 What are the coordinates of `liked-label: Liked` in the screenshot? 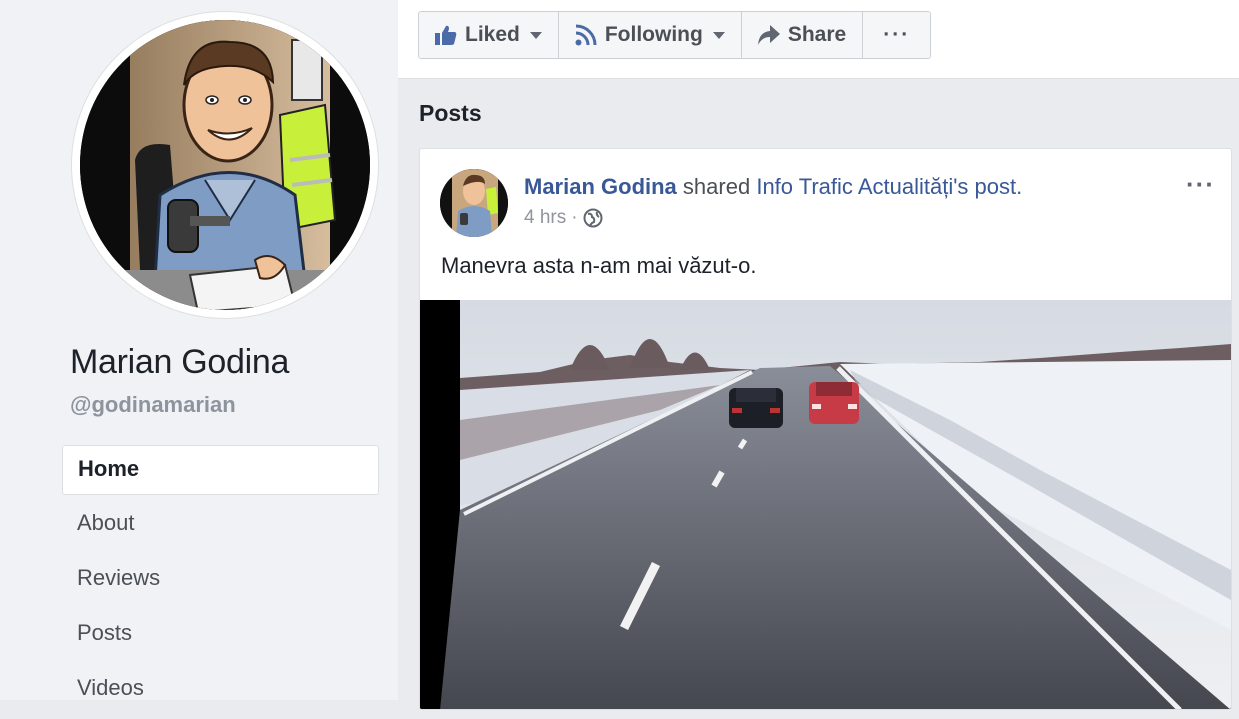 It's located at (492, 34).